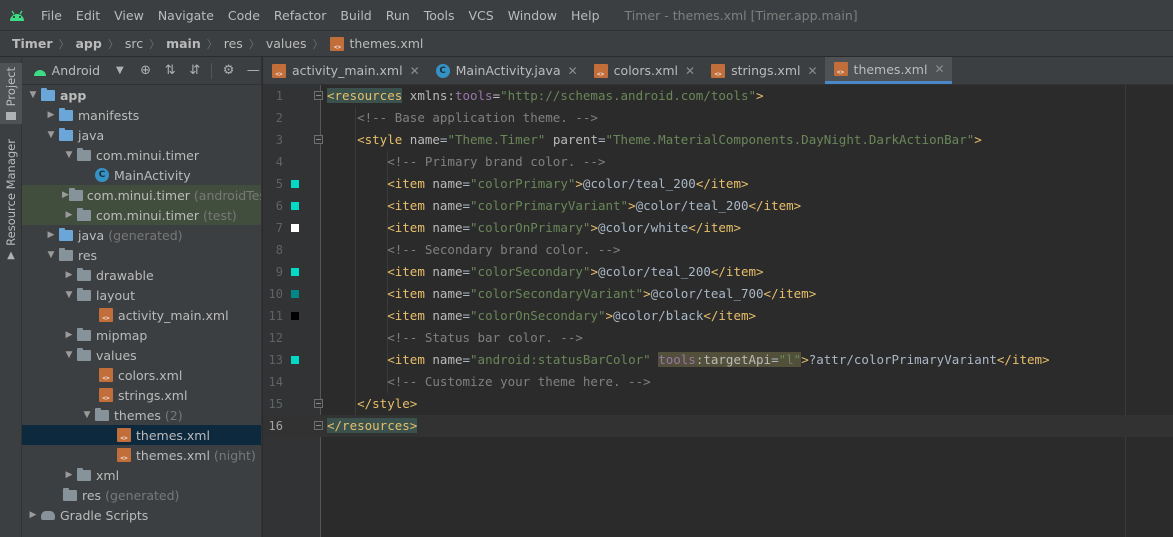 The width and height of the screenshot is (1173, 537). I want to click on menu-file: File, so click(51, 15).